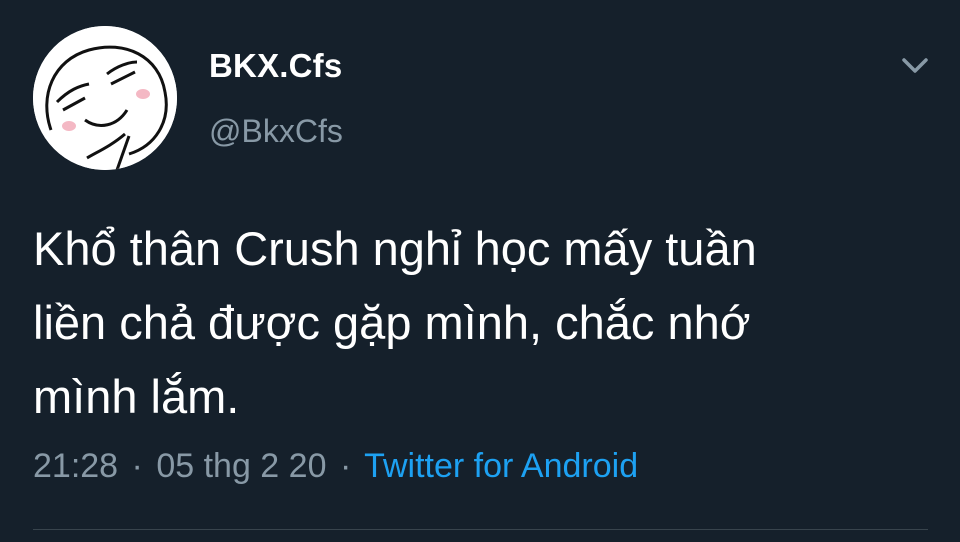  I want to click on tweet-text-line: Khổ thân Crush nghỉ học mấy tuần, so click(395, 248).